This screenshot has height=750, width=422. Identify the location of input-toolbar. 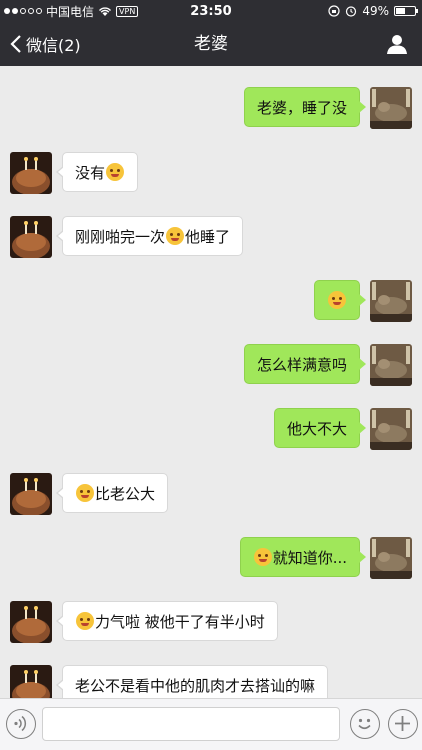
(211, 724).